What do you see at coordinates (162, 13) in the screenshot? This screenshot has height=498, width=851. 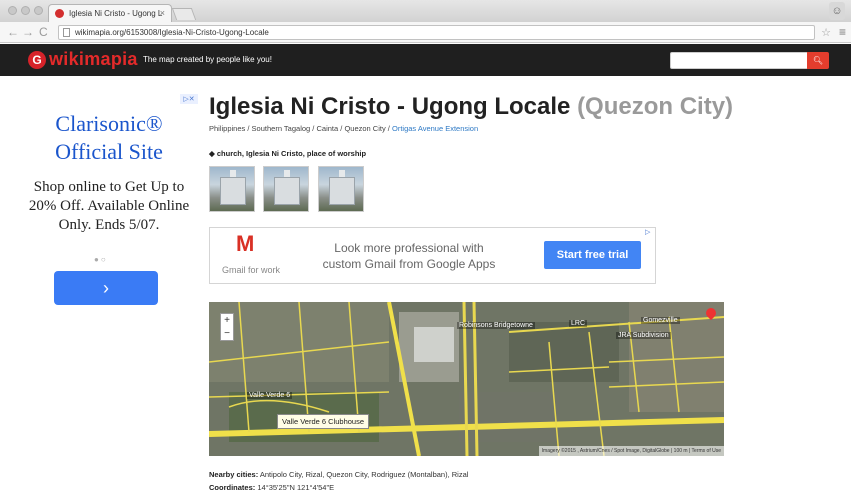 I see `tab-close-icon: ×` at bounding box center [162, 13].